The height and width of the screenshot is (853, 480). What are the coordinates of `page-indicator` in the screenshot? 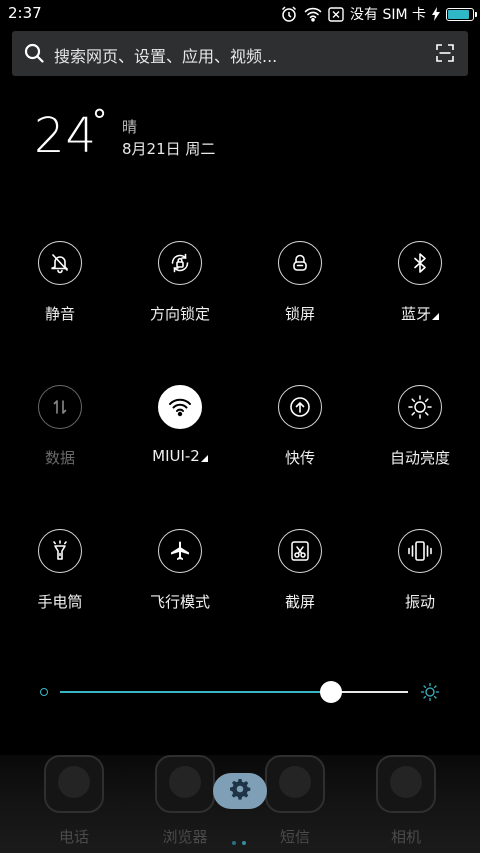 It's located at (240, 844).